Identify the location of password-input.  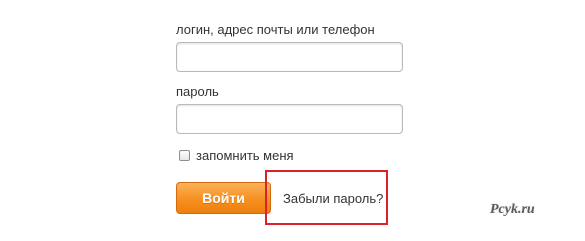
(289, 119).